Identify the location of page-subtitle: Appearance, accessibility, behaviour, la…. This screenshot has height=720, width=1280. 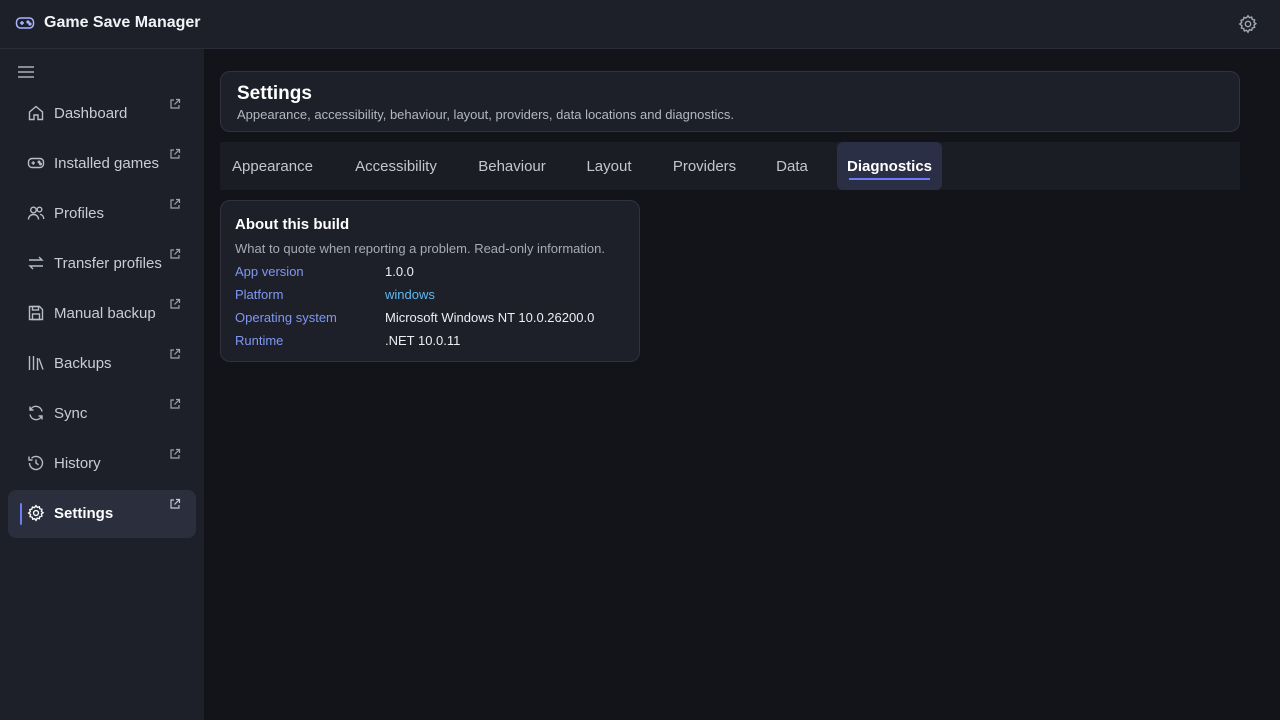
(485, 114).